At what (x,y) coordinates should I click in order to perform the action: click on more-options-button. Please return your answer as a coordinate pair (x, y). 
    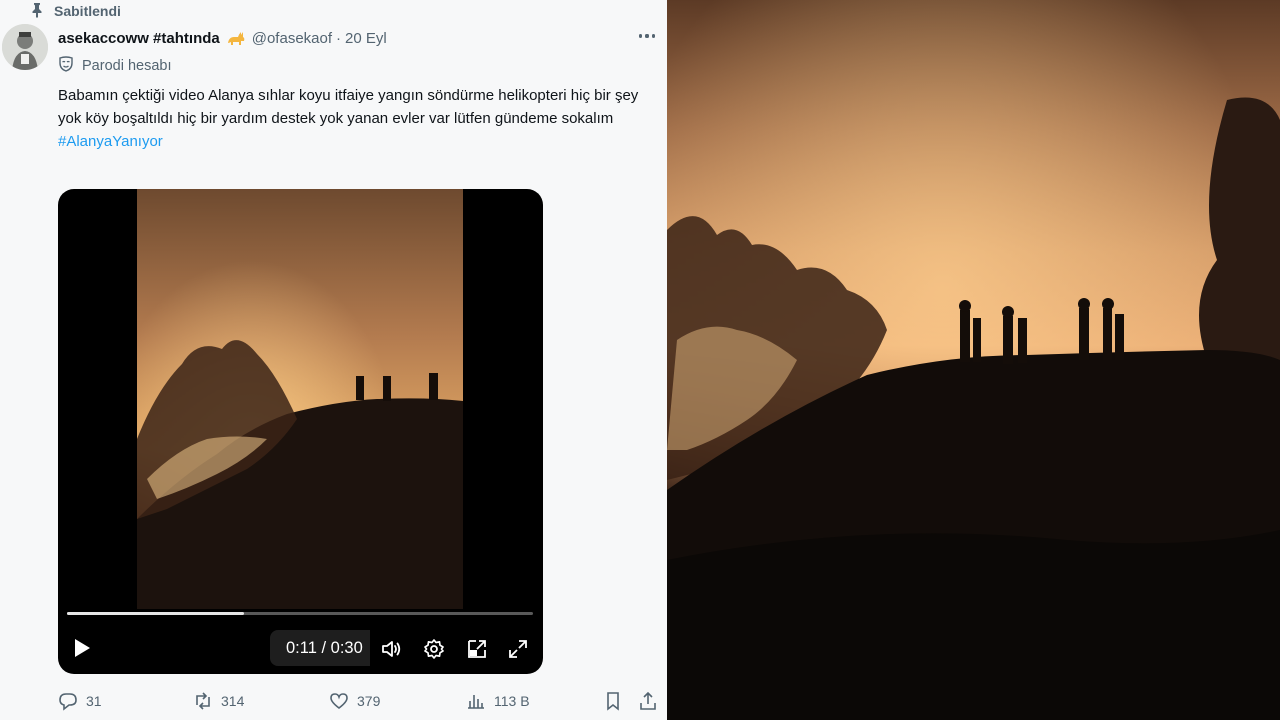
    Looking at the image, I should click on (647, 36).